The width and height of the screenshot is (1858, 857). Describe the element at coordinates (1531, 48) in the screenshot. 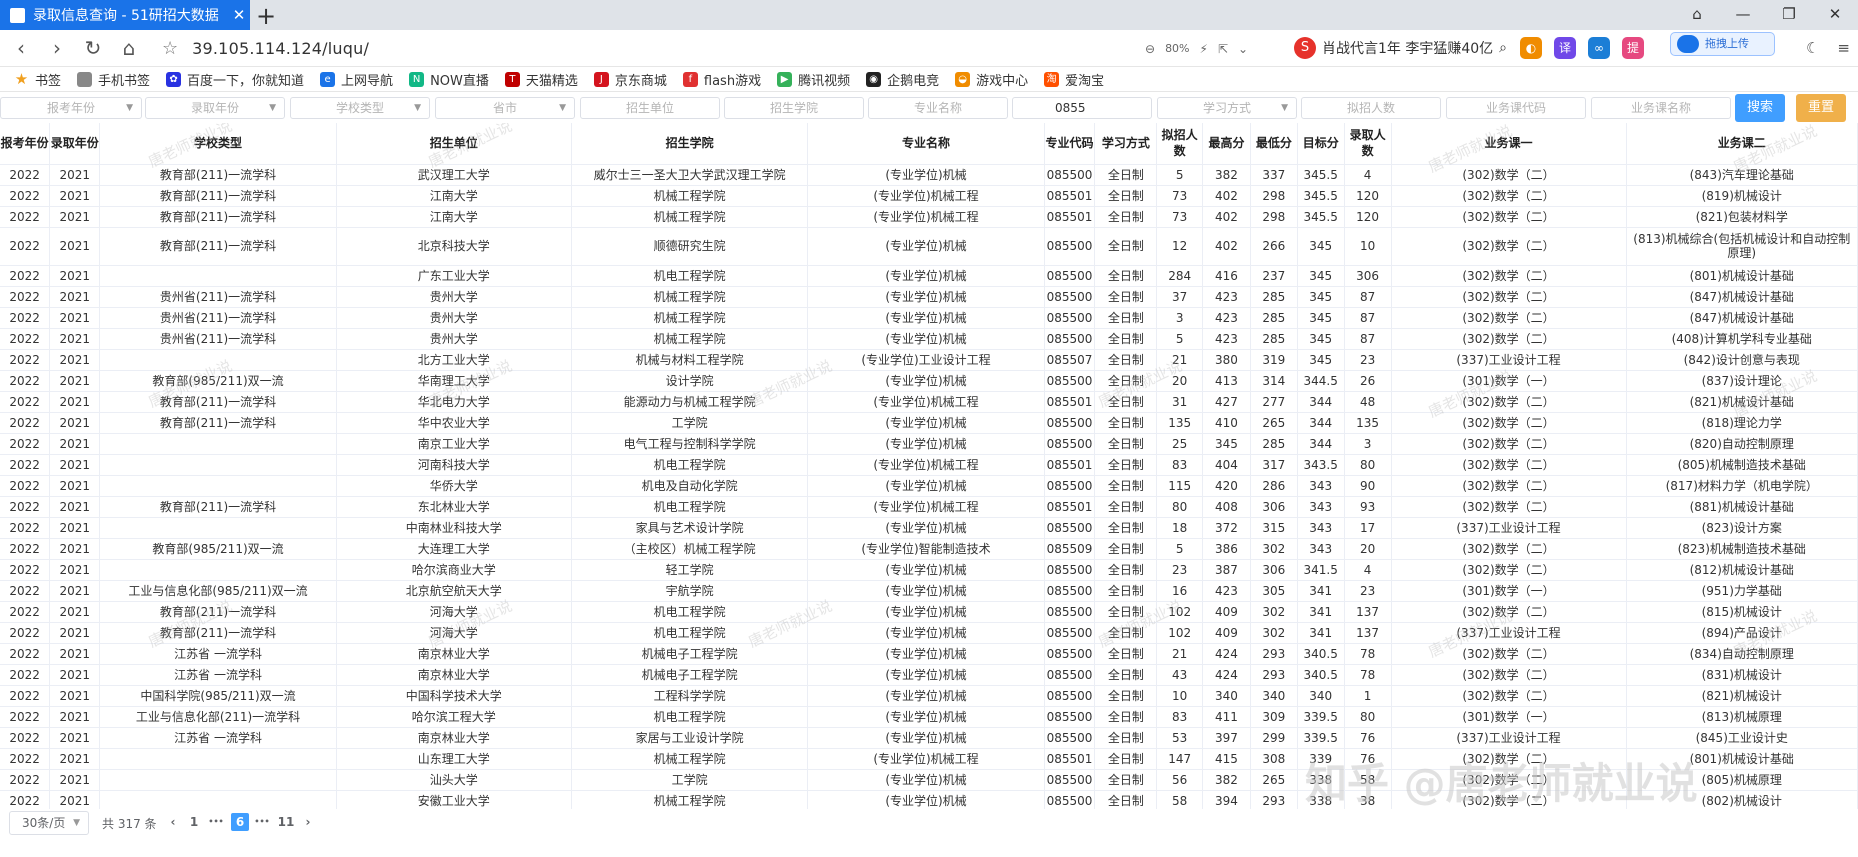

I see `game-extension-icon: ◐` at that location.